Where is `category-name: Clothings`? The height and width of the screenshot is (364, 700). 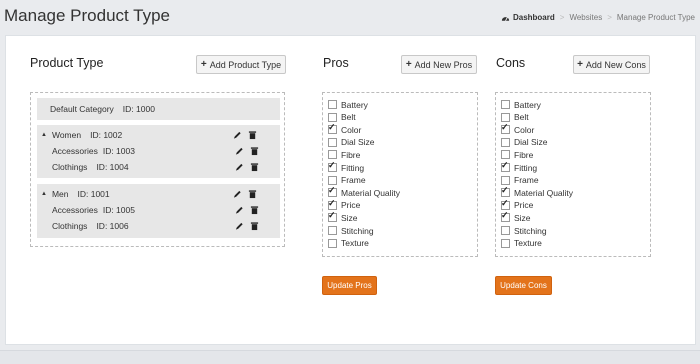 category-name: Clothings is located at coordinates (70, 226).